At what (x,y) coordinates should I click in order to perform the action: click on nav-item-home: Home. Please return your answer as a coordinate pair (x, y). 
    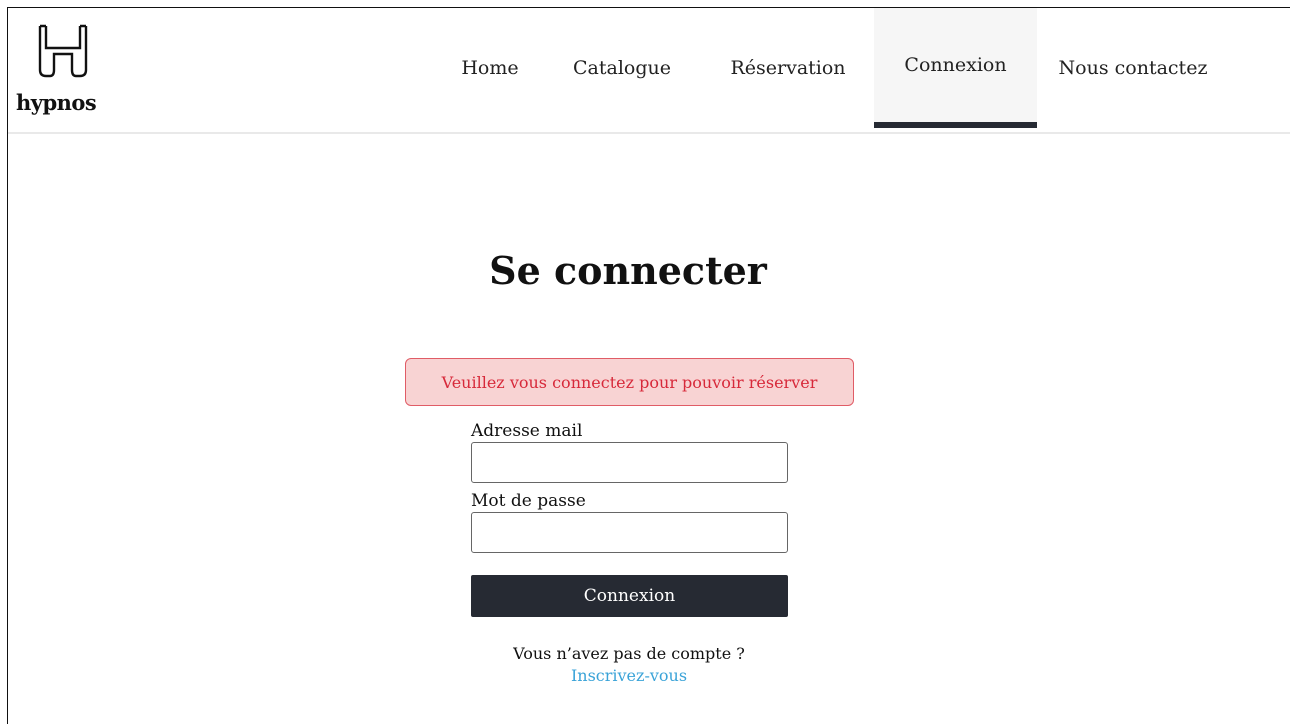
    Looking at the image, I should click on (490, 68).